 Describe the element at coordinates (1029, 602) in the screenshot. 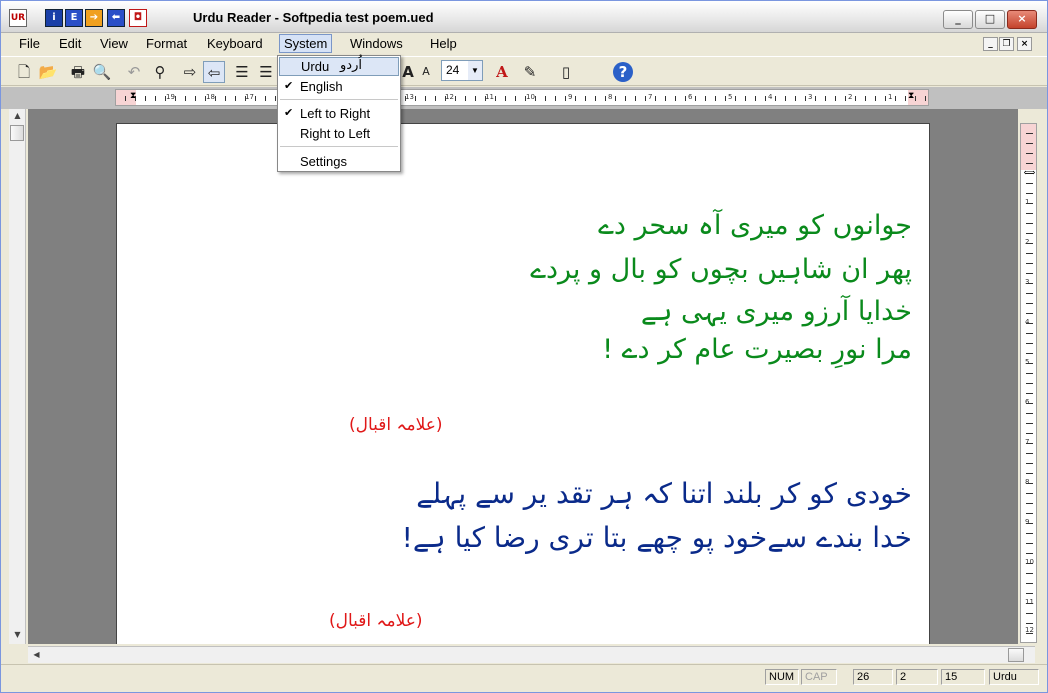

I see `vruler-number: 11` at that location.